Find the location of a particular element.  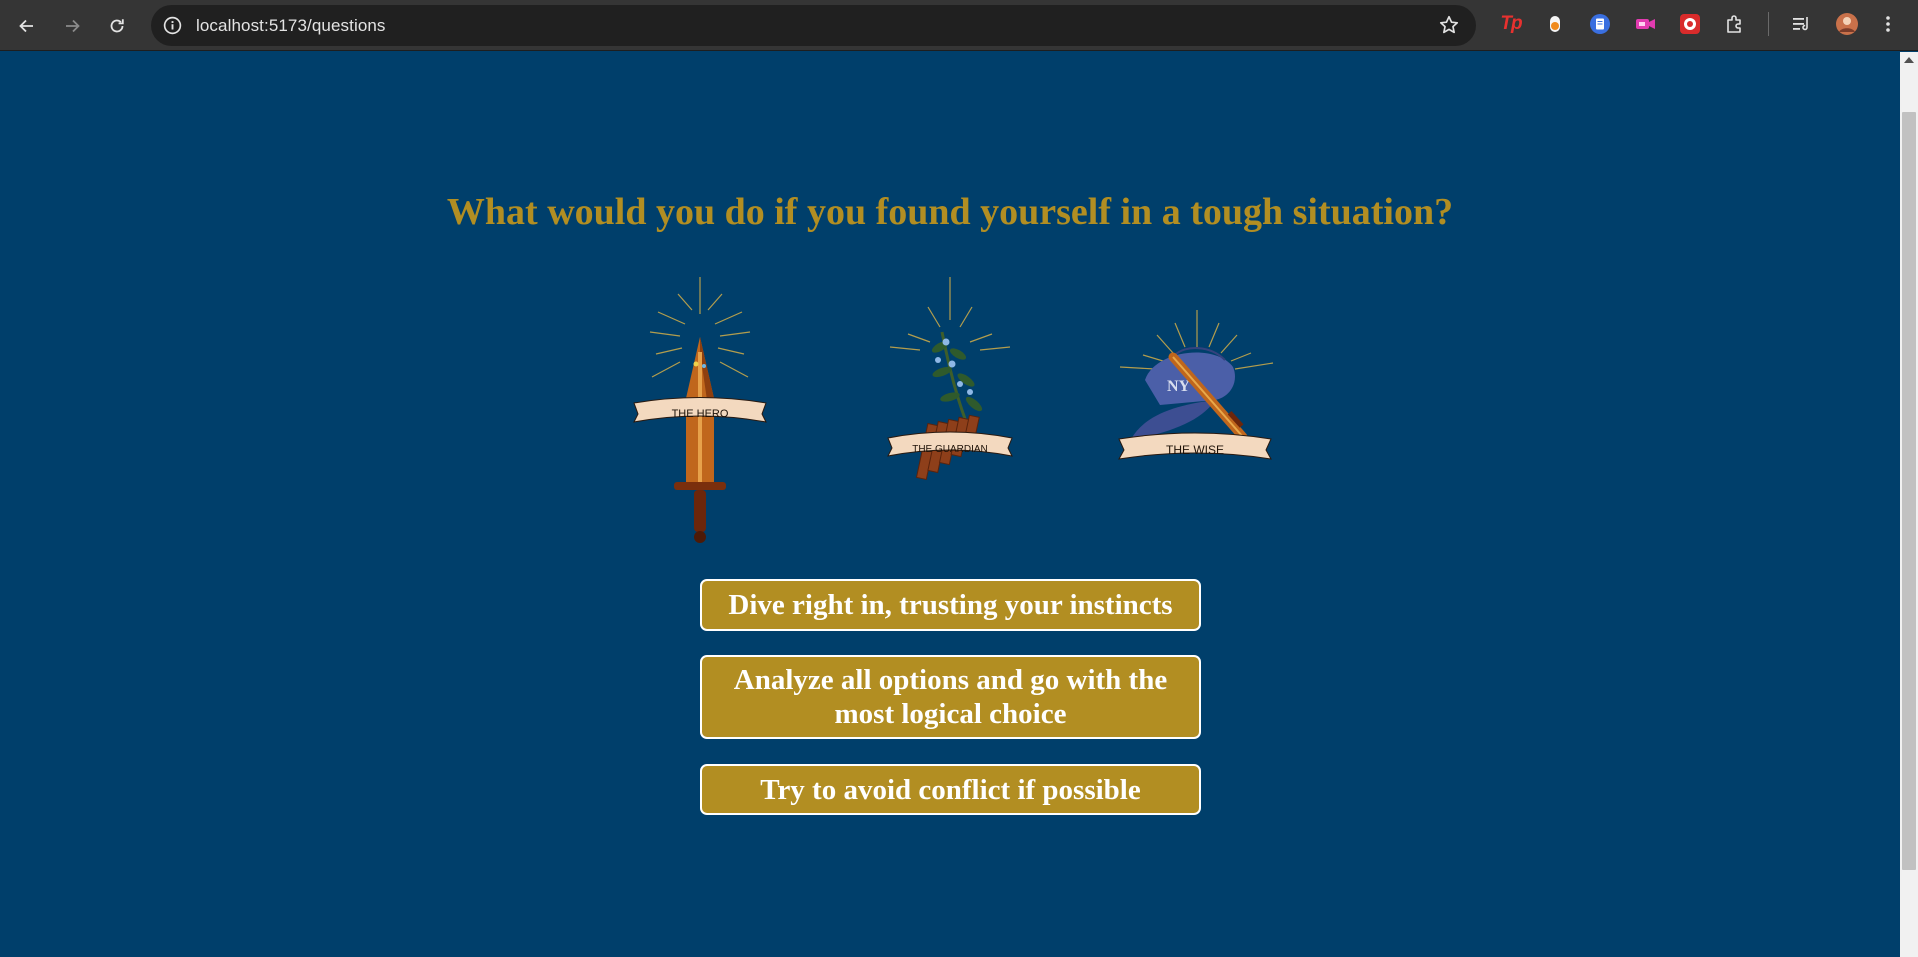

menu-kebab-icon is located at coordinates (1888, 24).